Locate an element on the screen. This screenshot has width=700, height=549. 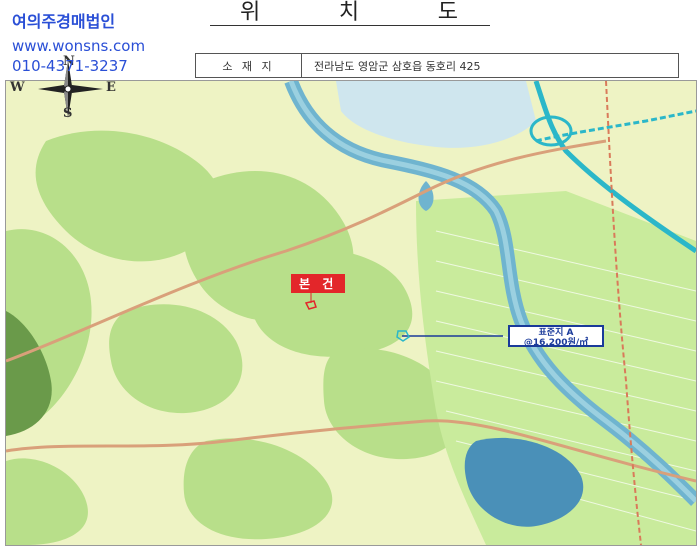
compass-east: E is located at coordinates (111, 87).